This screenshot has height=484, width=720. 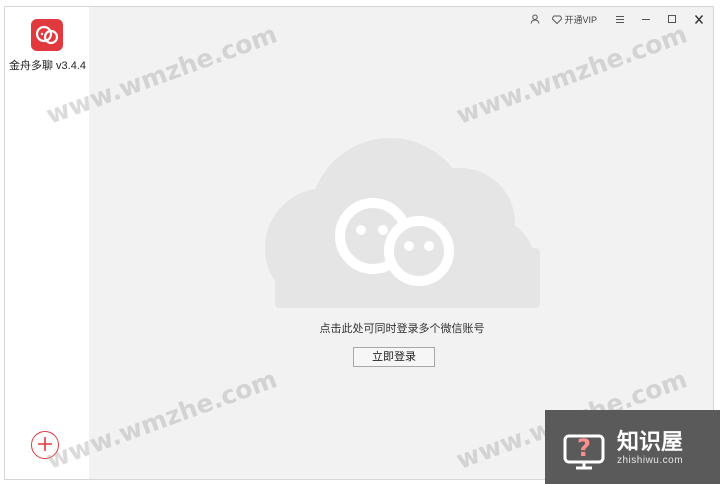 What do you see at coordinates (48, 66) in the screenshot?
I see `app-title: 金舟多聊 v3.4.4` at bounding box center [48, 66].